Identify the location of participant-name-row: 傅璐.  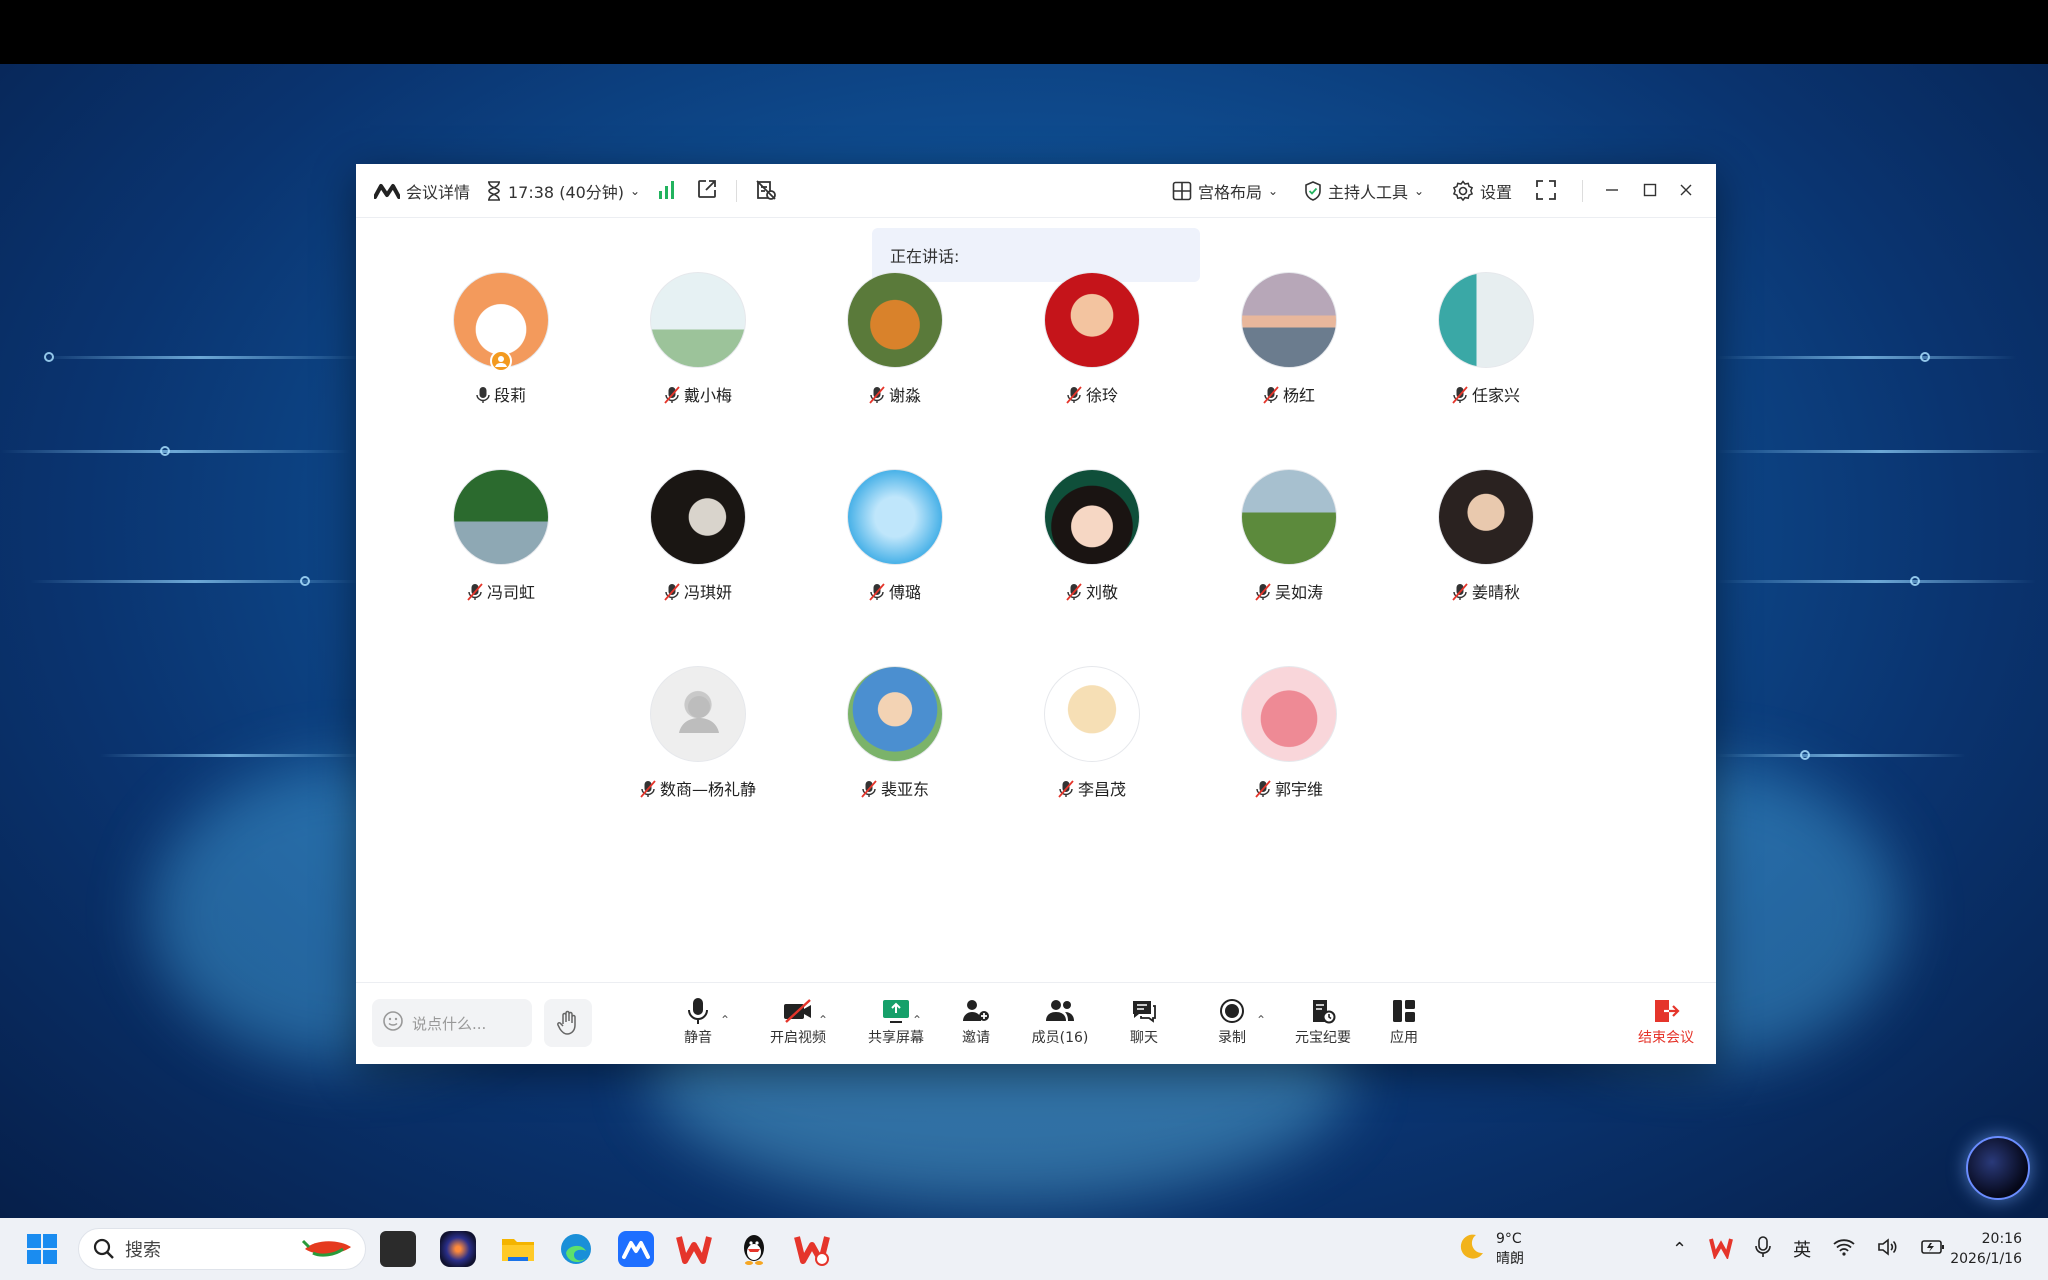
(895, 591).